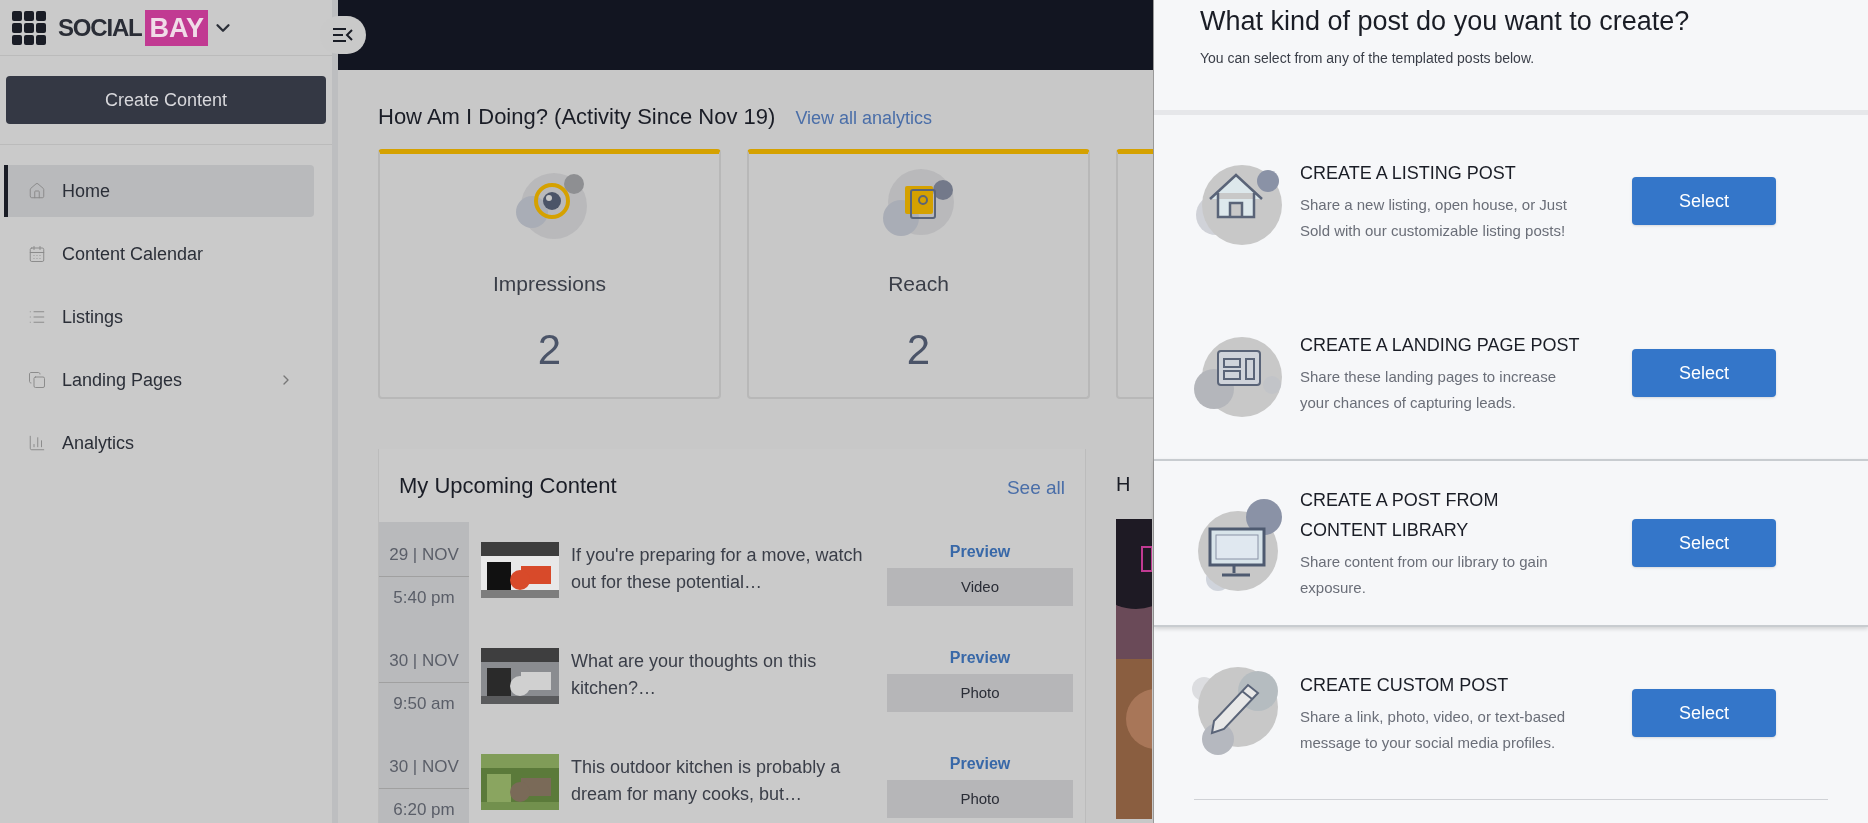  I want to click on post-time: 6:20 pm, so click(424, 809).